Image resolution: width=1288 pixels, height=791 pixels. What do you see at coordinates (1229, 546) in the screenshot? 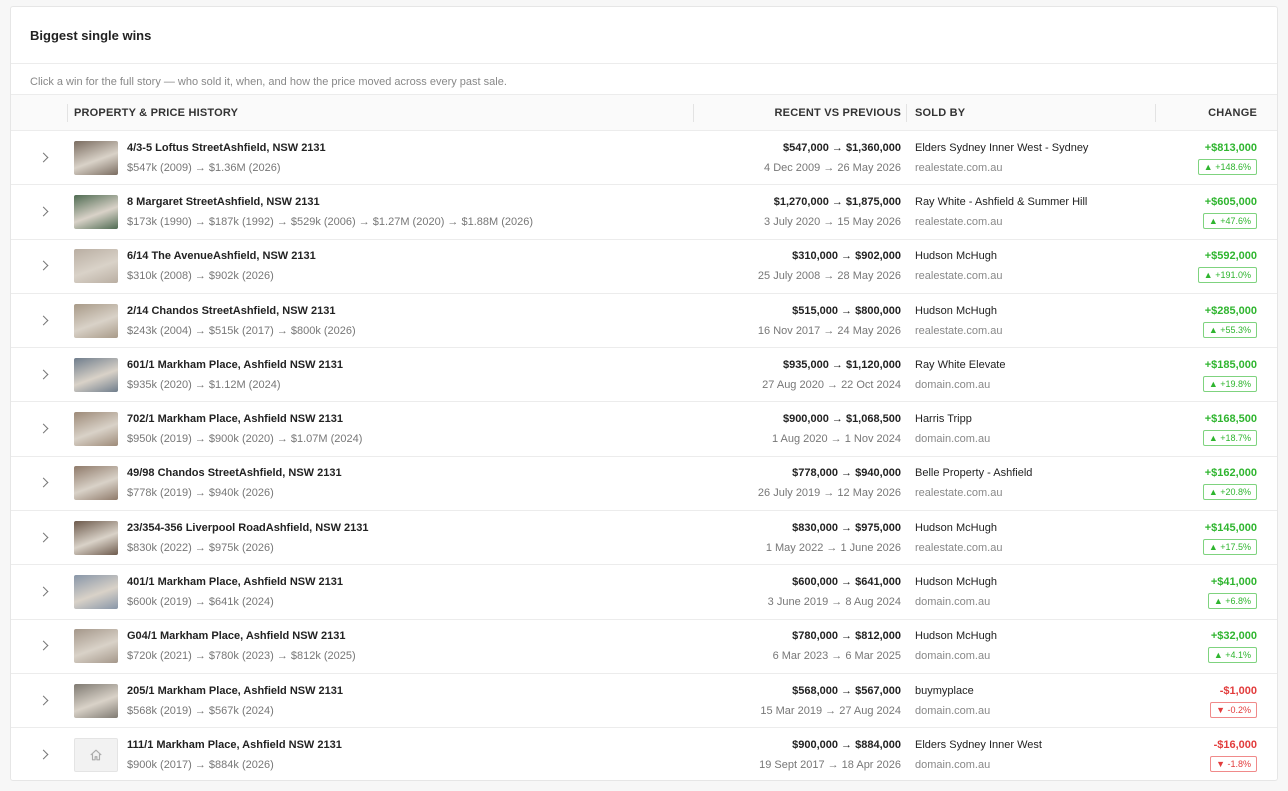
I see `change-percent-badge: ▲ +17.5%` at bounding box center [1229, 546].